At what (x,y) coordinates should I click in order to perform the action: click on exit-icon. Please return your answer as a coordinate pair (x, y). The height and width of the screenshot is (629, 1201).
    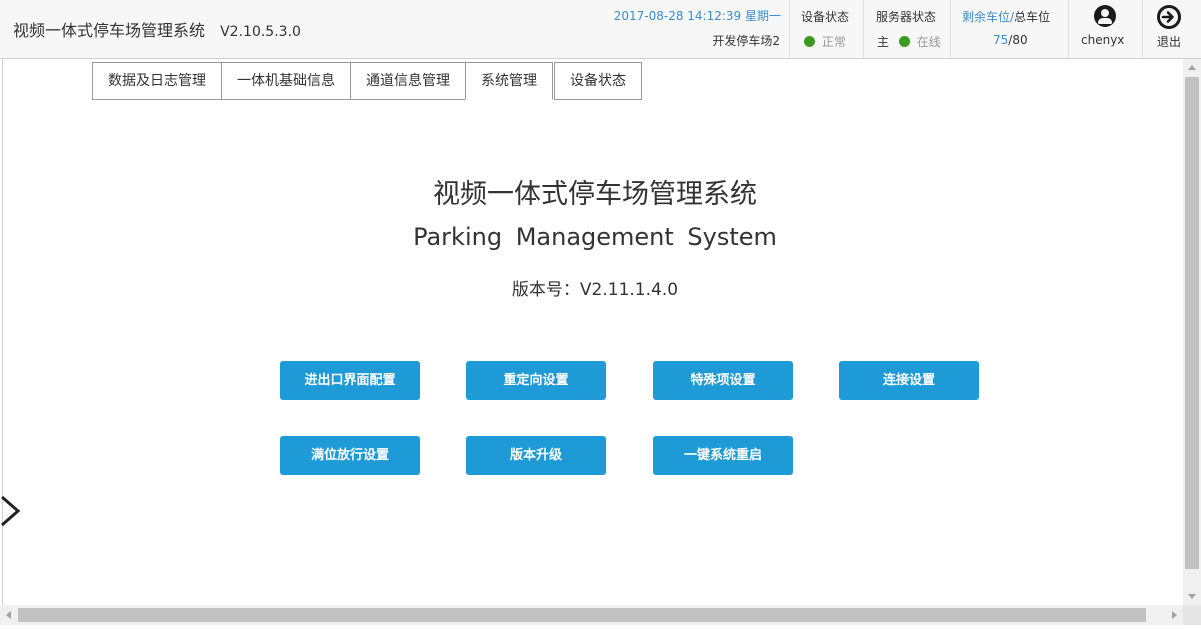
    Looking at the image, I should click on (1169, 17).